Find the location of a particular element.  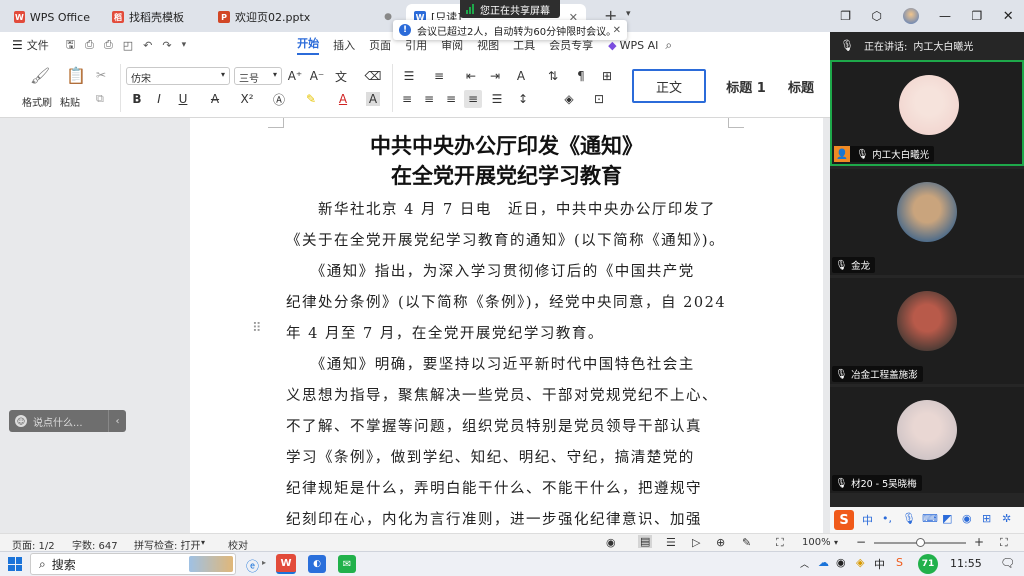

style-heading1: 标题 1 is located at coordinates (746, 86).